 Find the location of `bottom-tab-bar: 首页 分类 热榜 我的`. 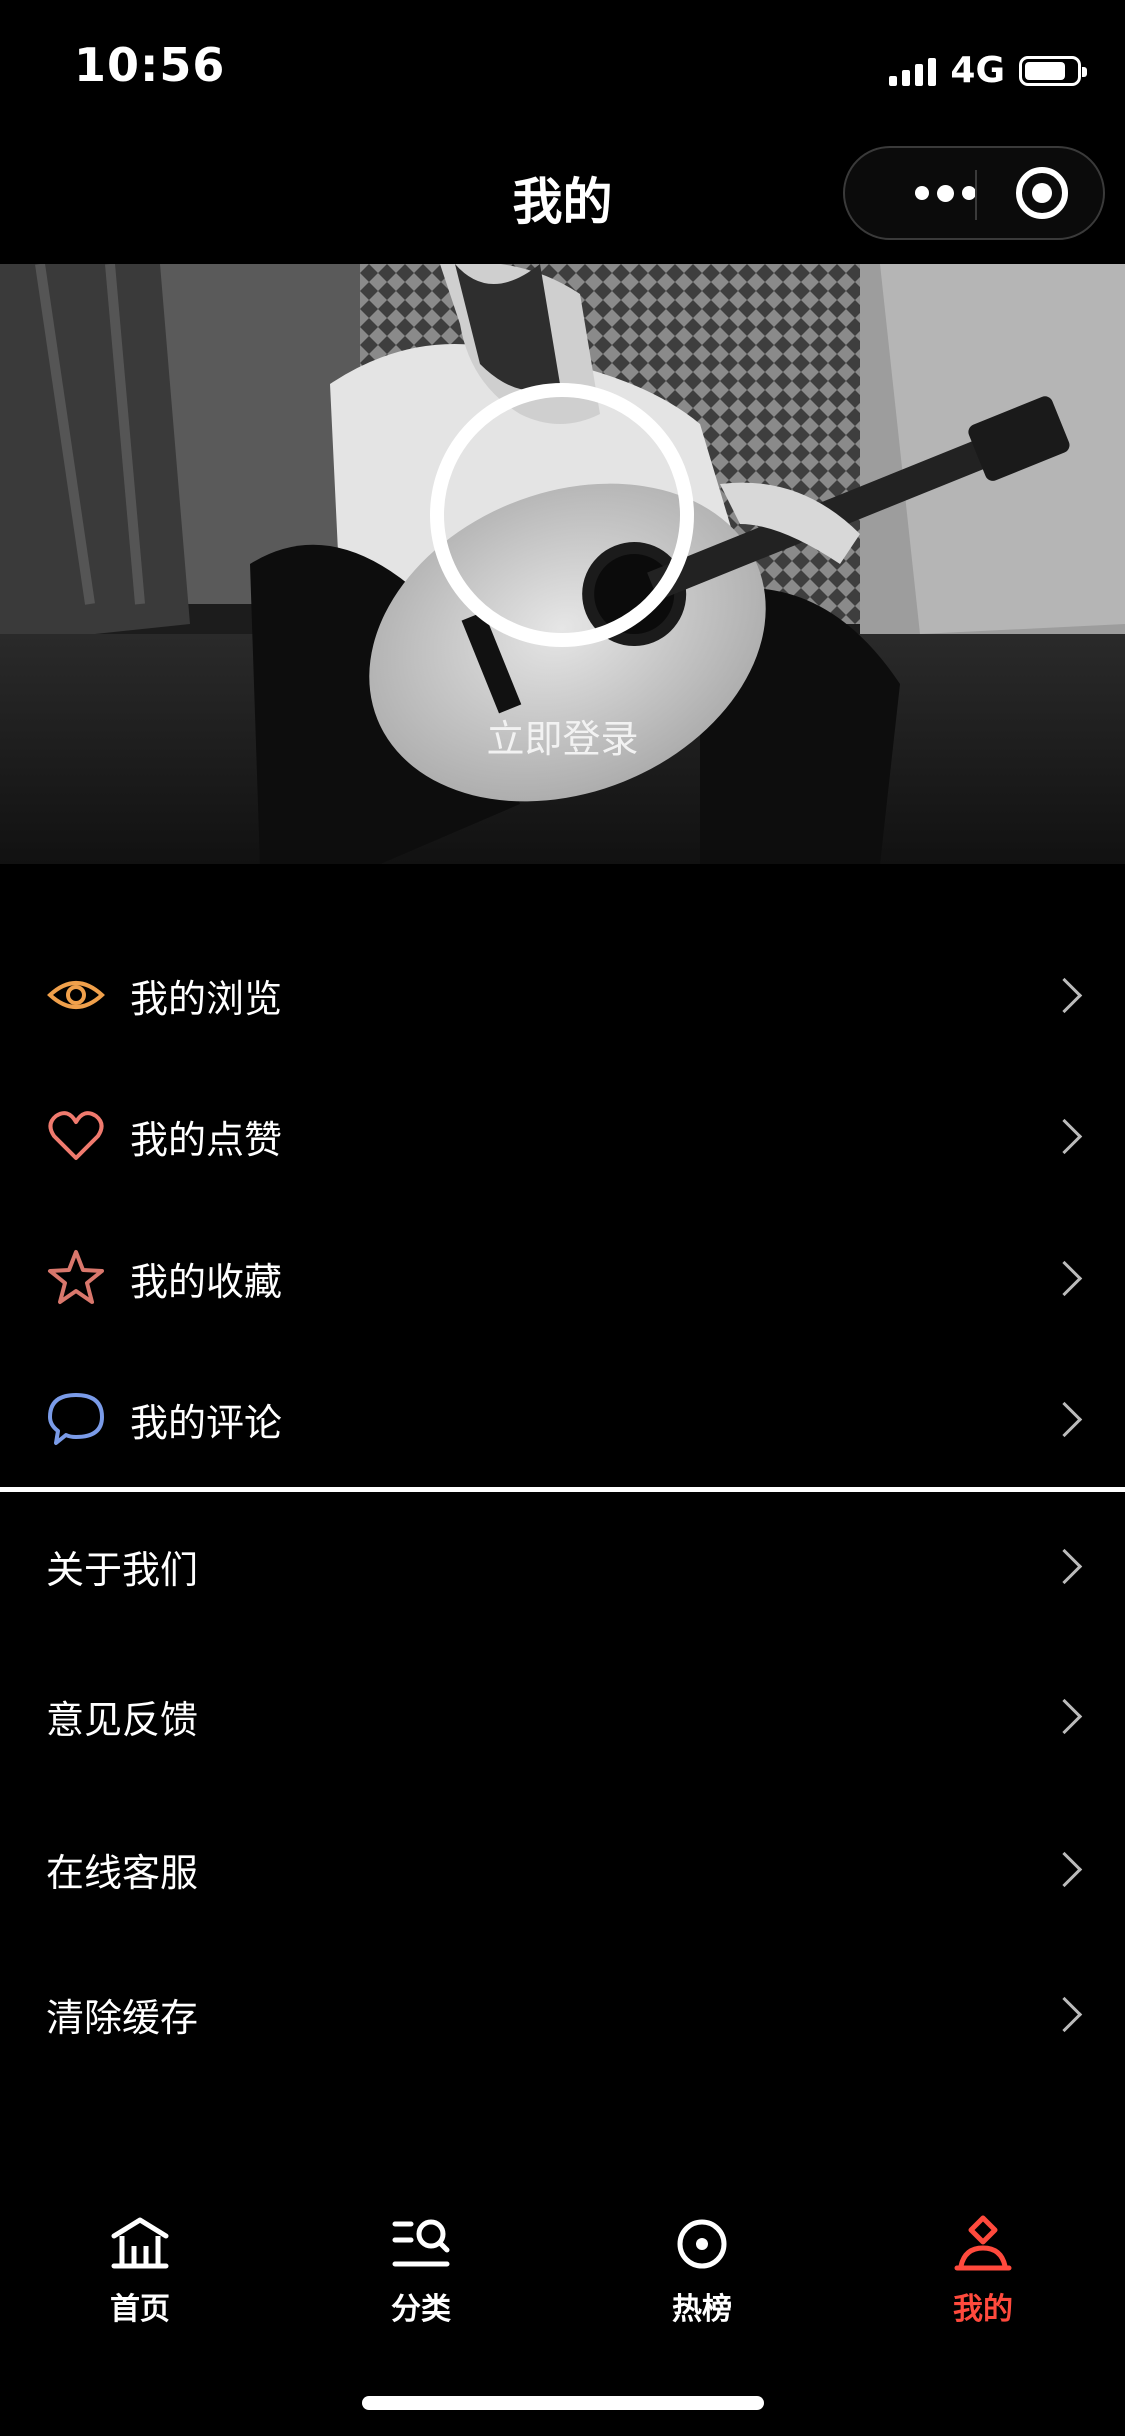

bottom-tab-bar: 首页 分类 热榜 我的 is located at coordinates (562, 2270).